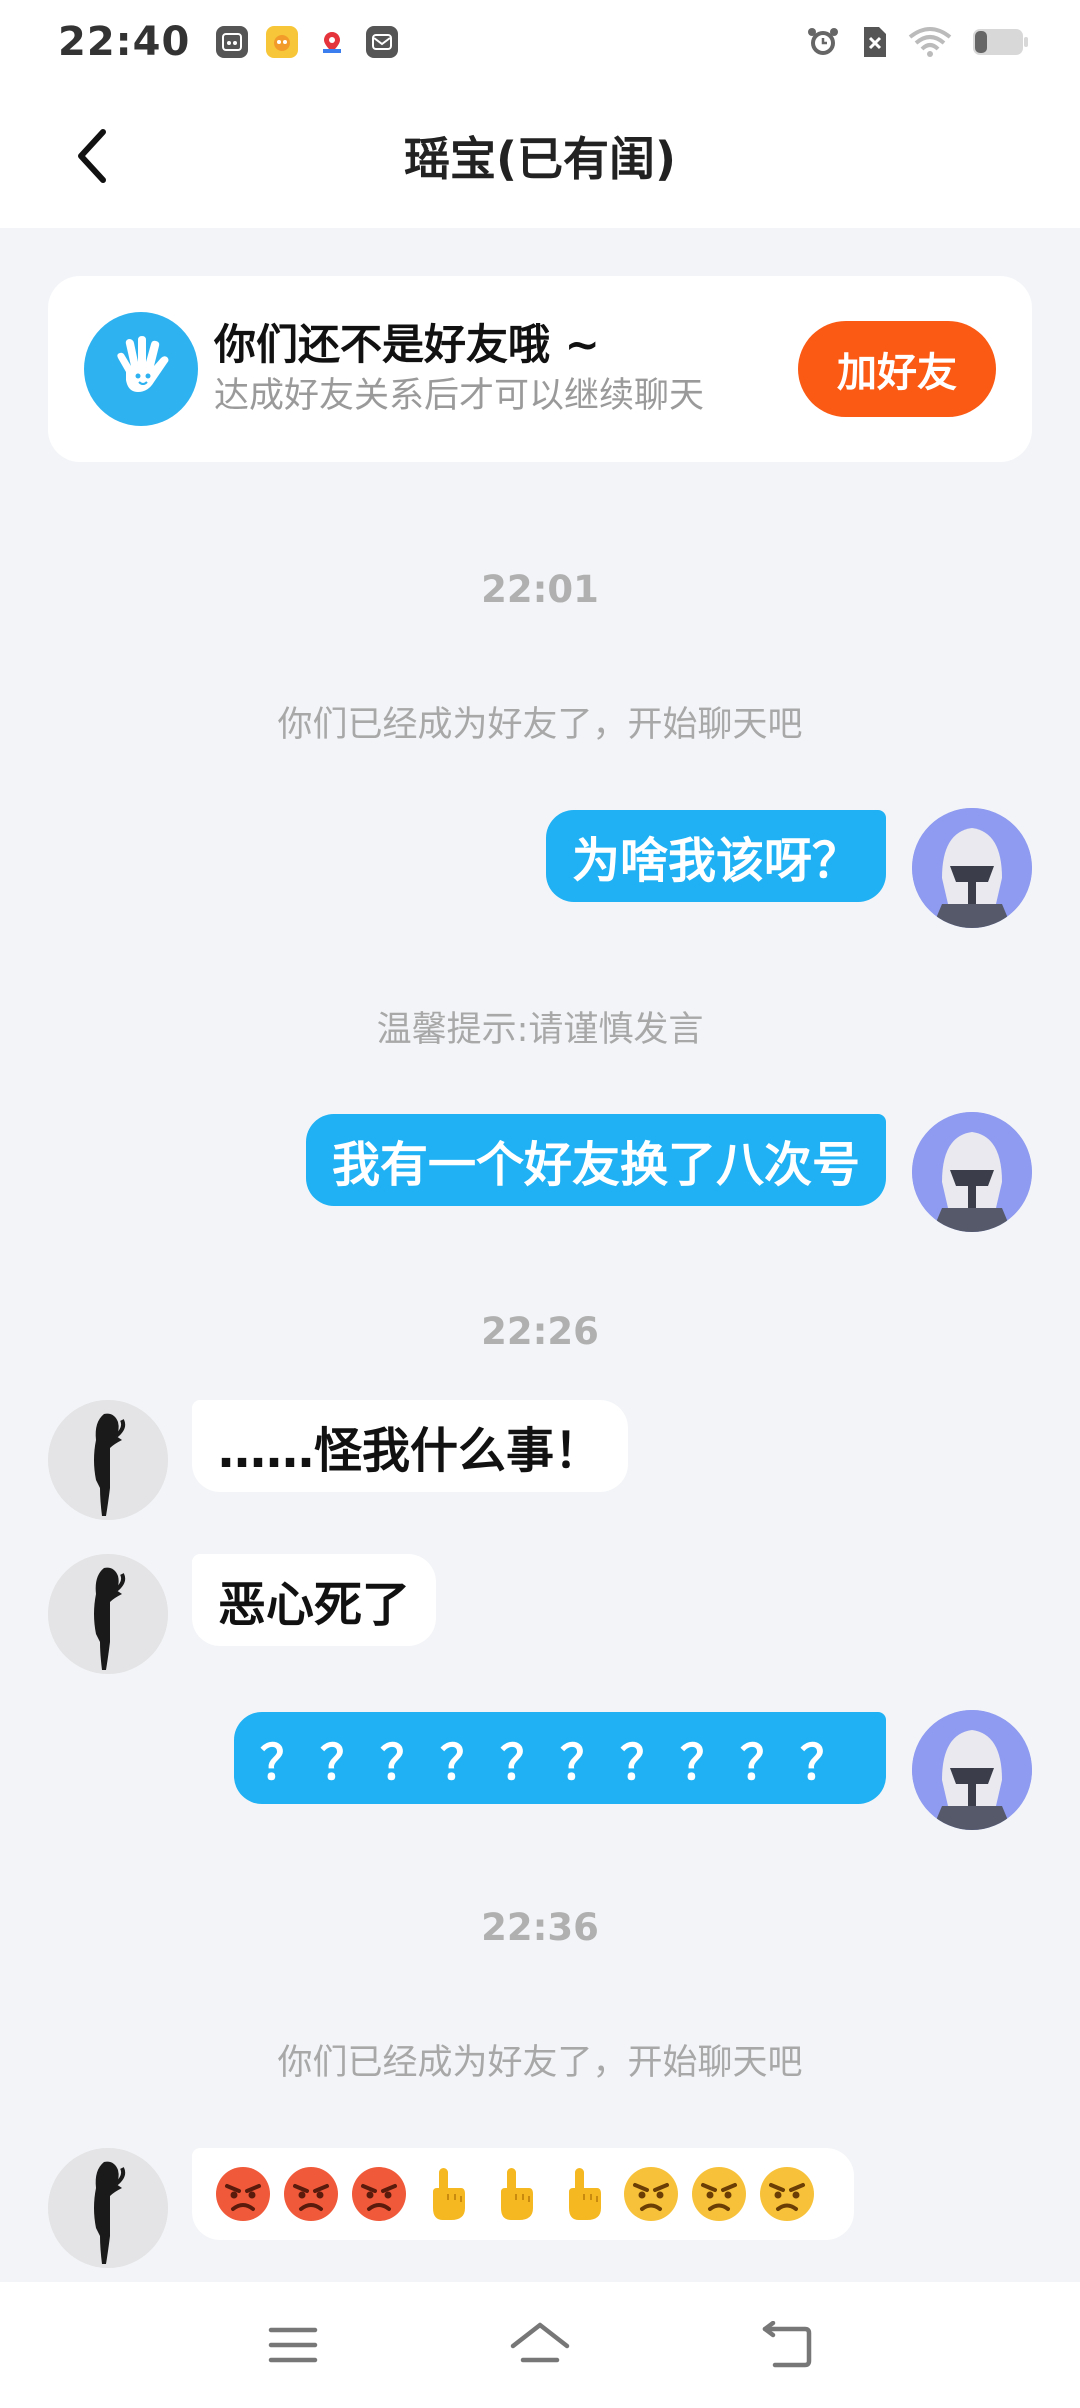  I want to click on wave-hand-icon, so click(141, 369).